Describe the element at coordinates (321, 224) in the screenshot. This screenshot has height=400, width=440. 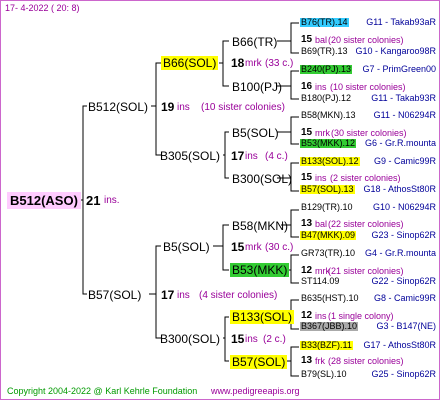
I see `gen3-unit-4: bal` at that location.